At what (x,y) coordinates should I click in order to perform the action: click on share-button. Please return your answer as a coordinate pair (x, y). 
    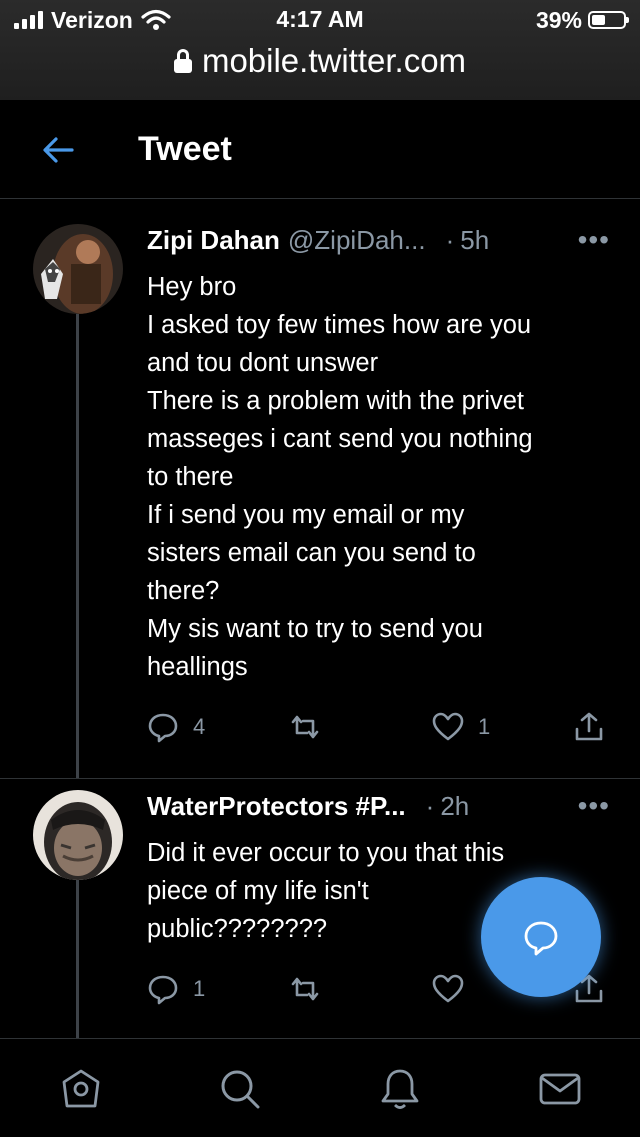
    Looking at the image, I should click on (589, 727).